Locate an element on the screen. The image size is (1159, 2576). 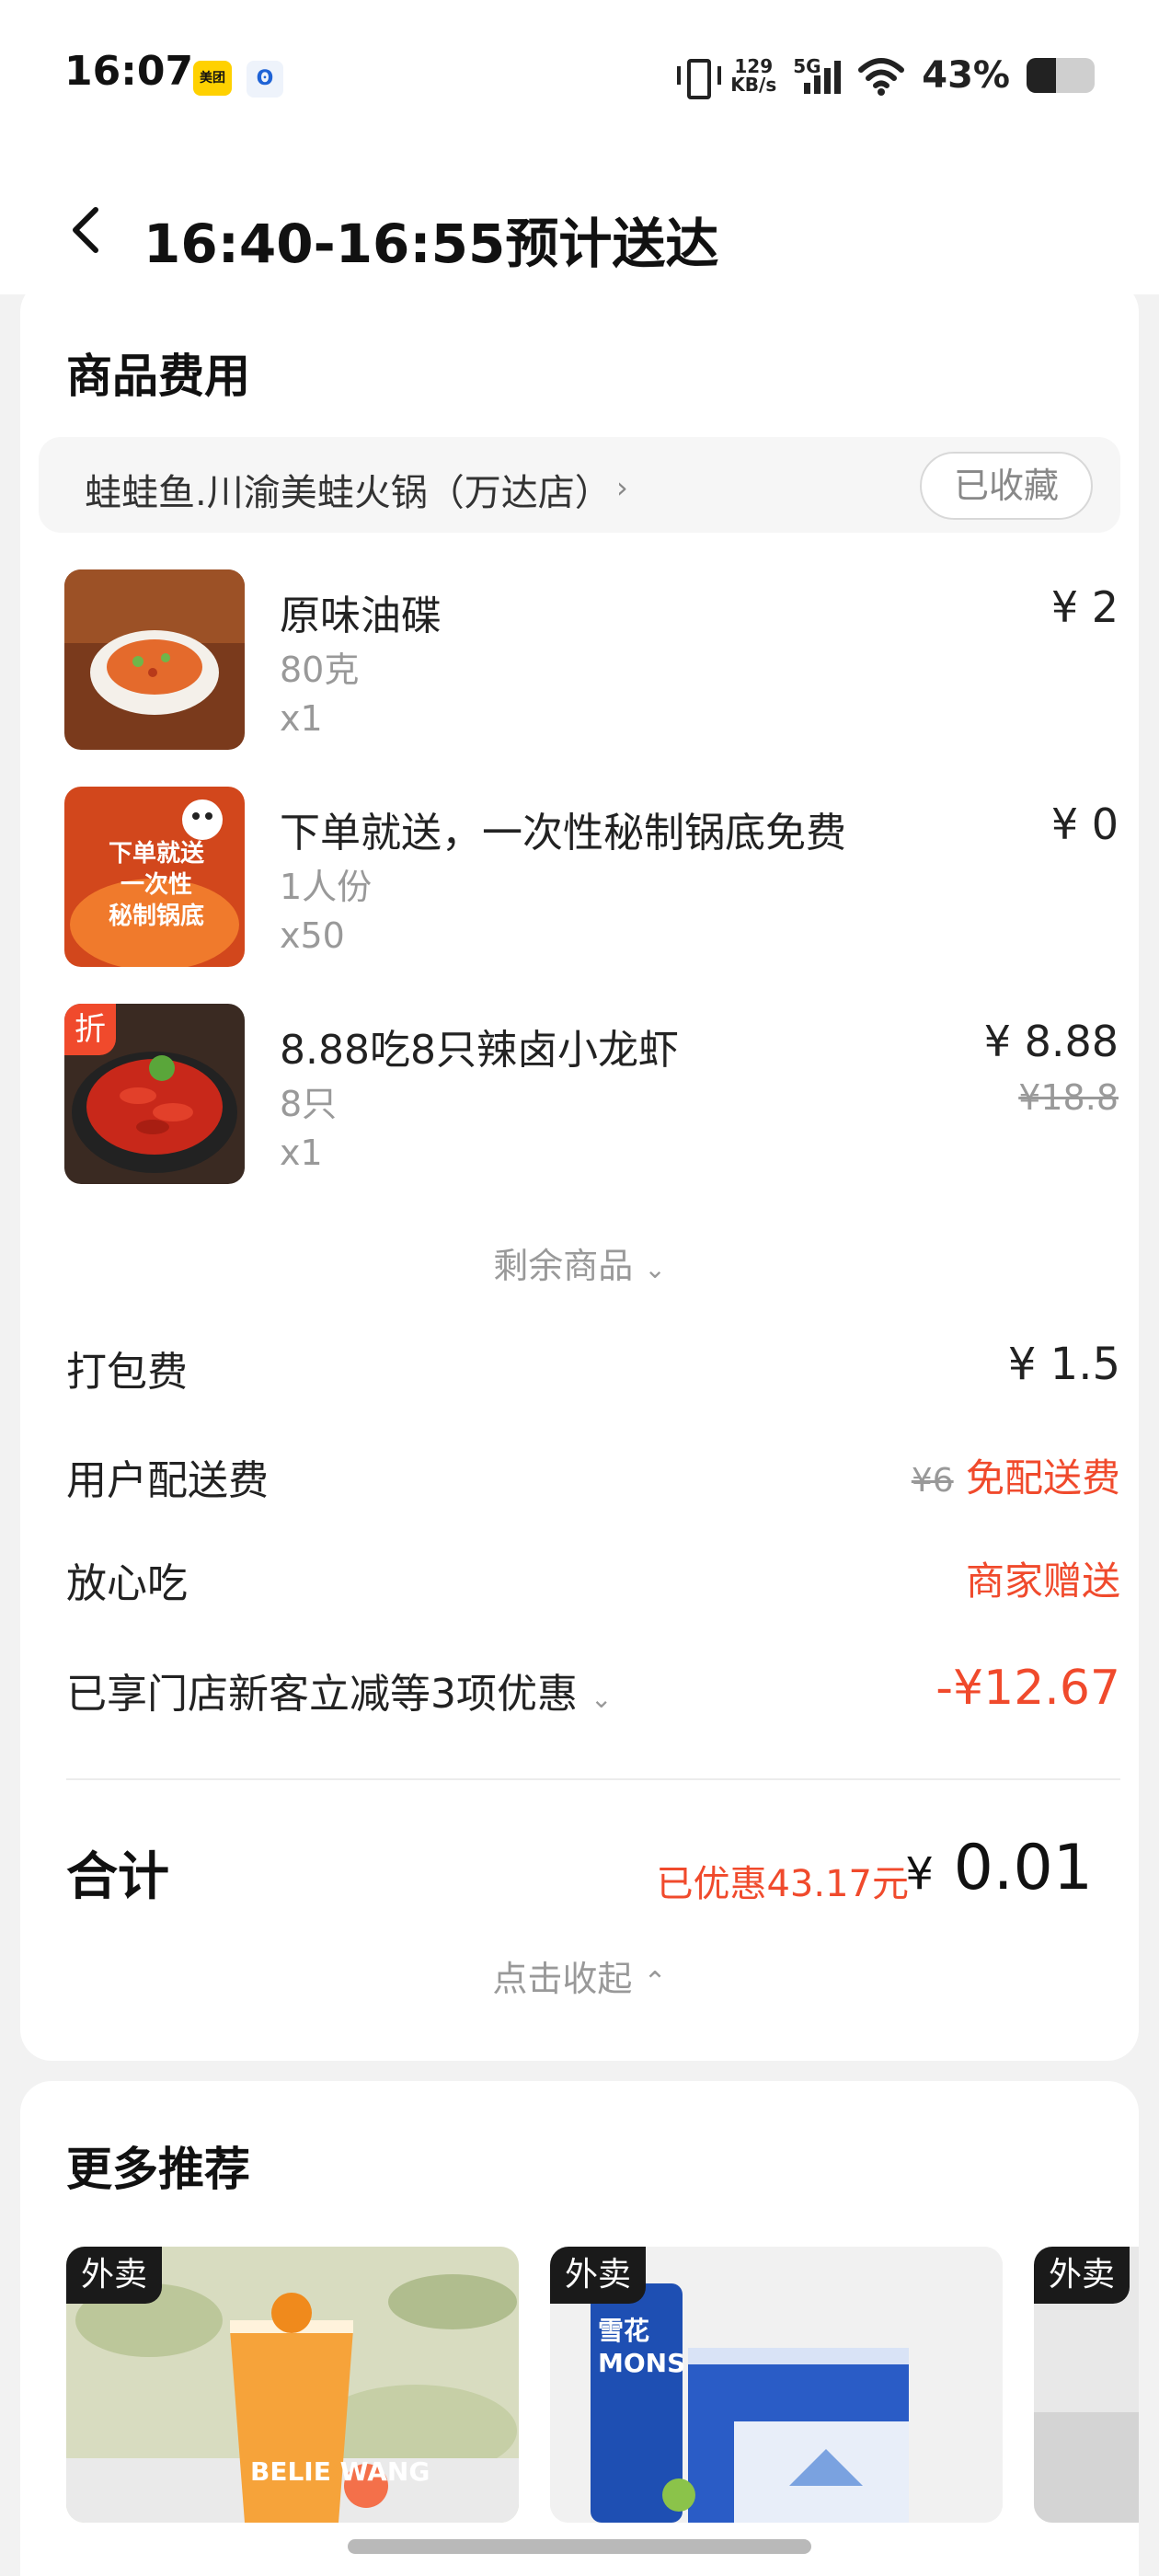
delivery-fee-value: 免配送费 is located at coordinates (1042, 1478).